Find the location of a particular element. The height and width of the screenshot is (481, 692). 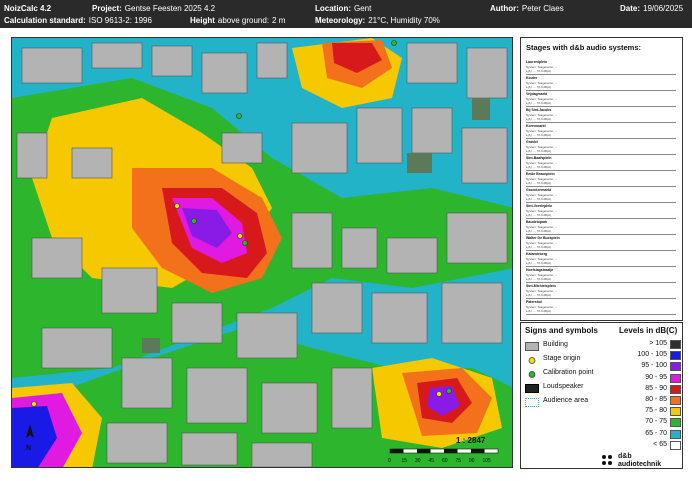

legend-audience-area: Audience area is located at coordinates (570, 403).